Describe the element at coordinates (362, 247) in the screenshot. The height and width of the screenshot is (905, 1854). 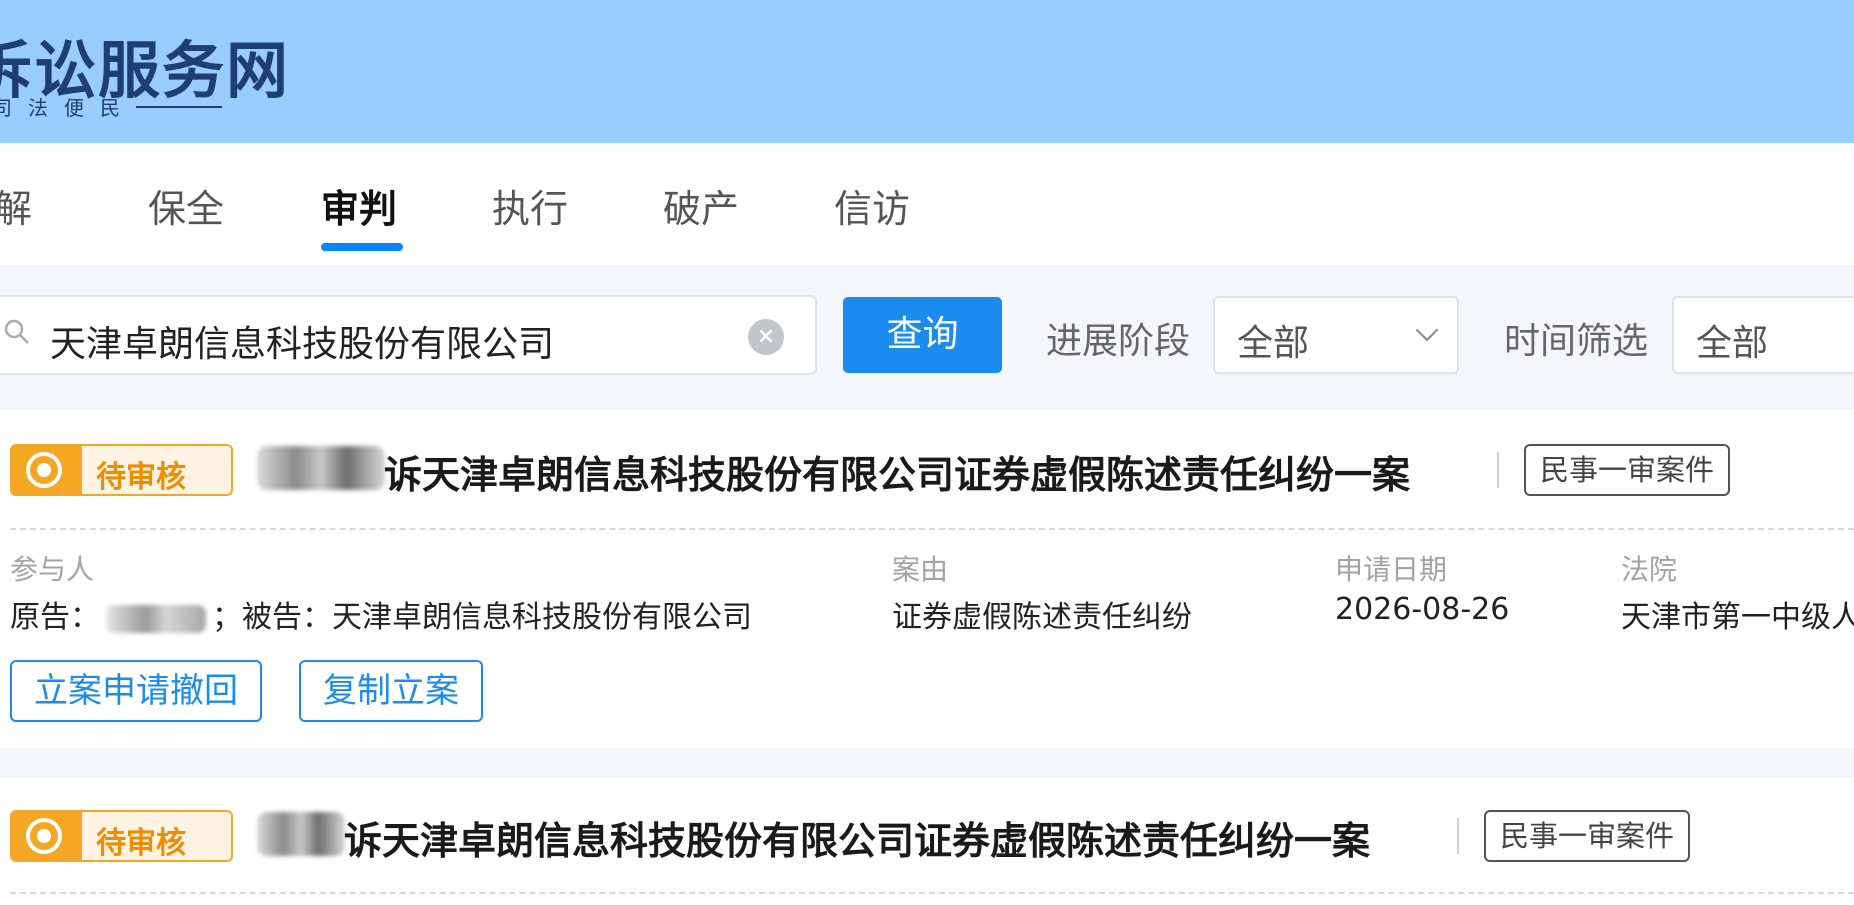
I see `active-tab-indicator` at that location.